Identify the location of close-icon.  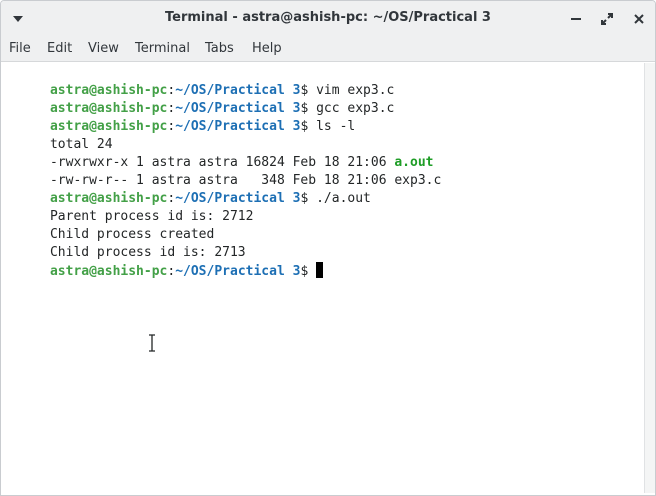
(639, 19).